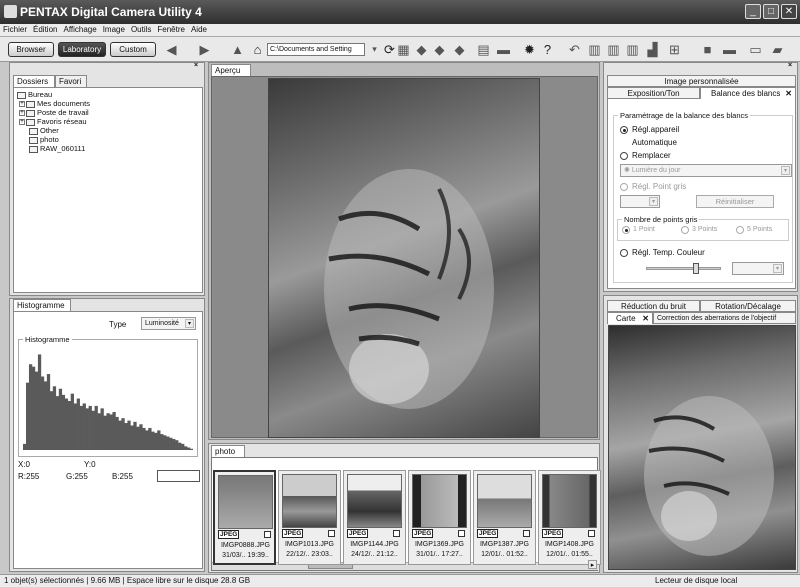 The image size is (800, 587). What do you see at coordinates (790, 65) in the screenshot?
I see `adjustment-pane-close-icon: ×` at bounding box center [790, 65].